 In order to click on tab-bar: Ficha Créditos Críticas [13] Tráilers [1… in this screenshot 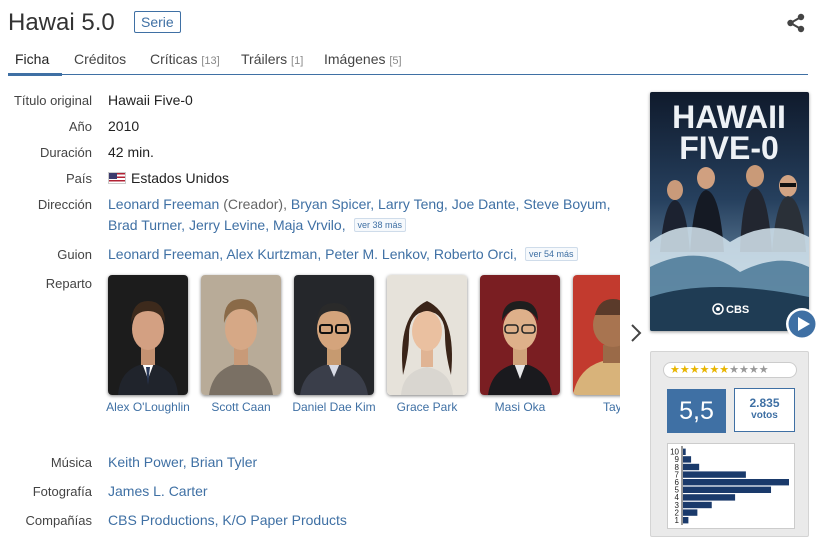, I will do `click(408, 60)`.